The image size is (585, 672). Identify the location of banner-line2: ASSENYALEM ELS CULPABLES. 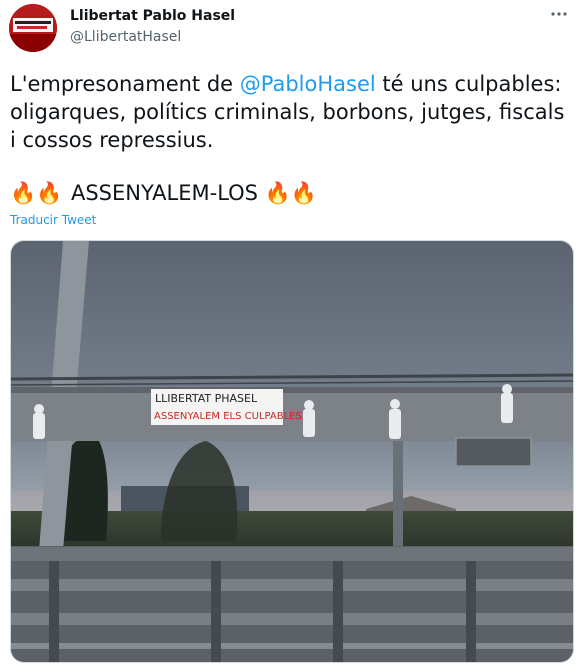
(228, 416).